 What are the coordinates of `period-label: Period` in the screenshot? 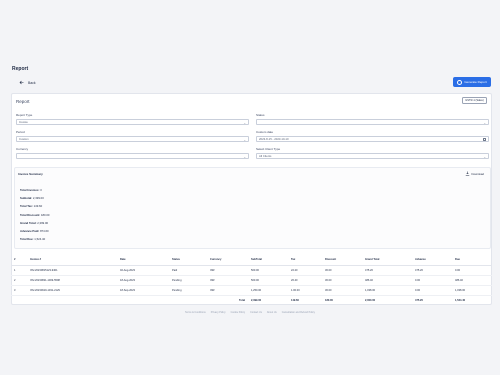 It's located at (20, 132).